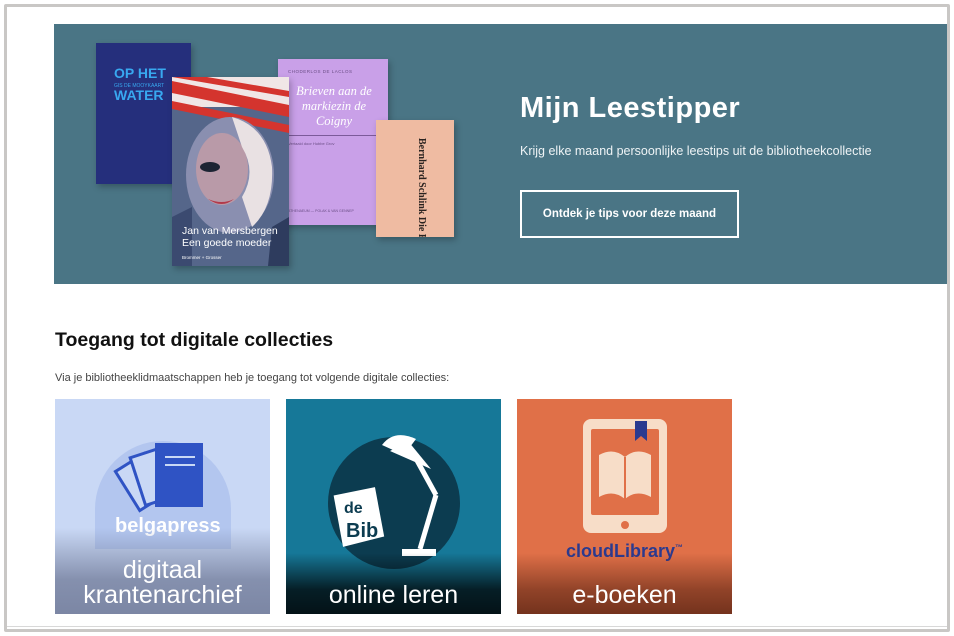  Describe the element at coordinates (227, 243) in the screenshot. I see `book-title: Een goede moeder` at that location.